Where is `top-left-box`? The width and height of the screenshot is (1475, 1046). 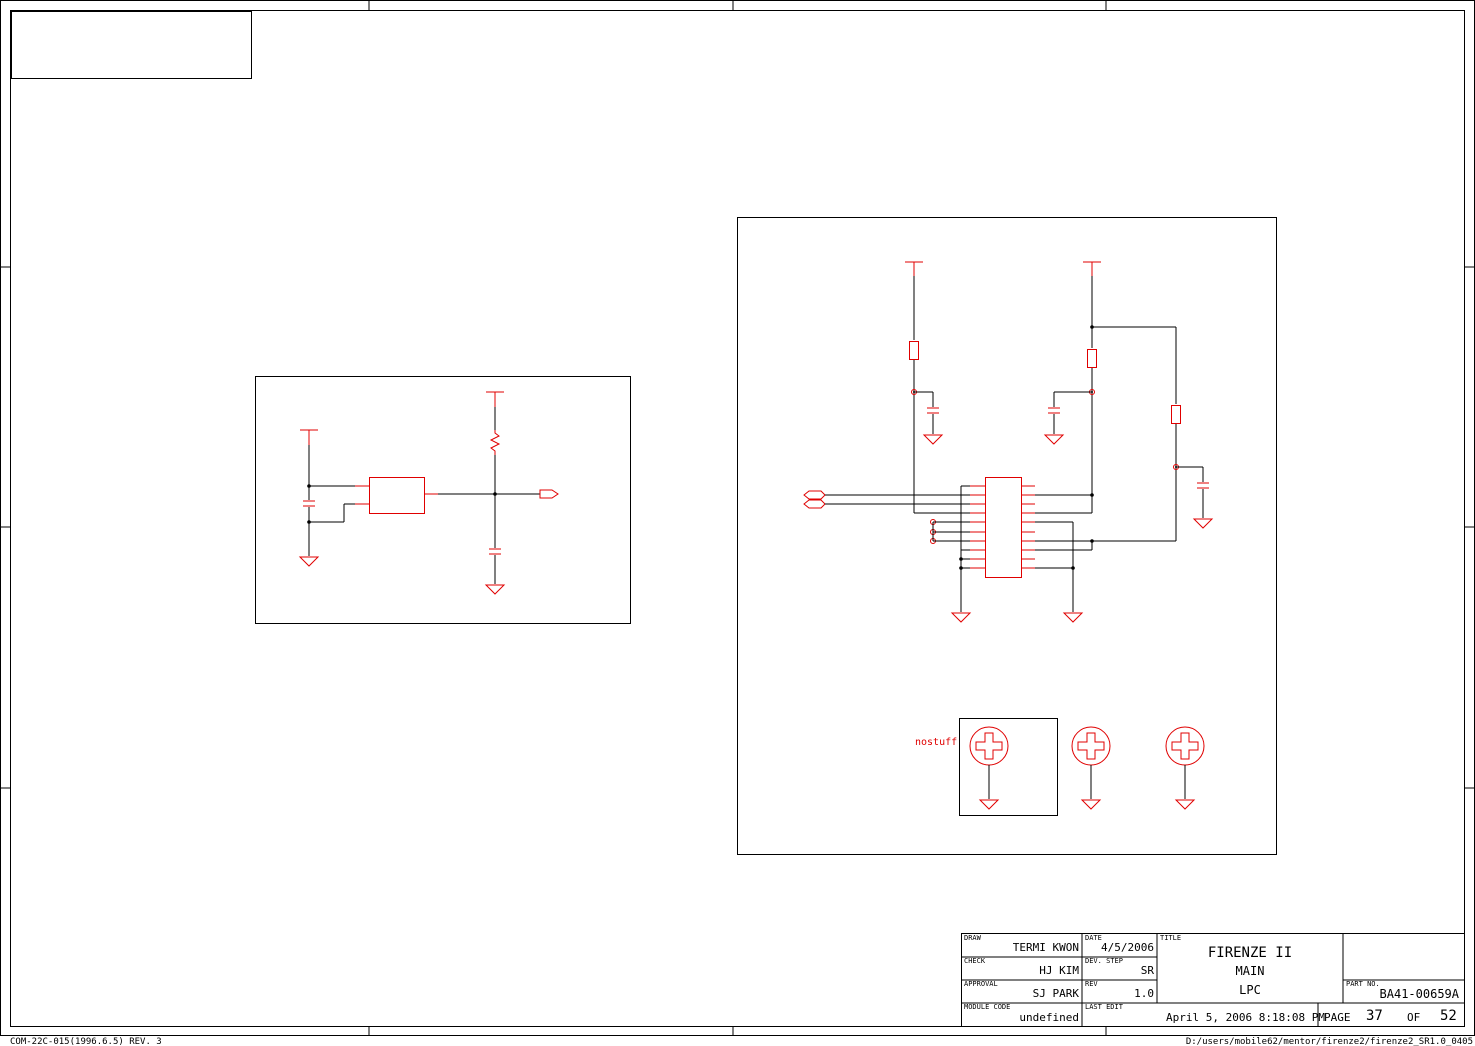
top-left-box is located at coordinates (131, 45).